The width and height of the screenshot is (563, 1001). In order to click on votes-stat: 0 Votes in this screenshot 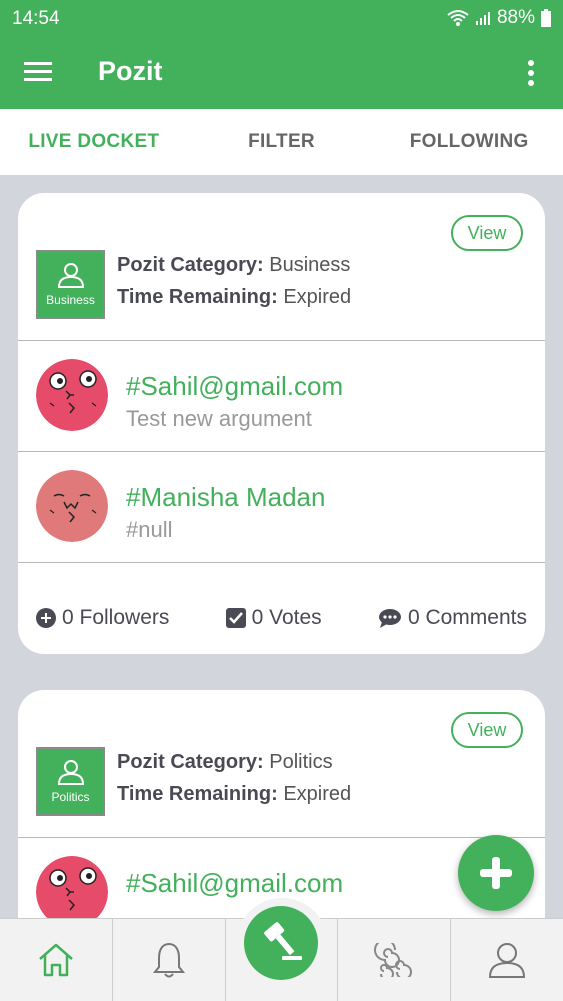, I will do `click(273, 618)`.